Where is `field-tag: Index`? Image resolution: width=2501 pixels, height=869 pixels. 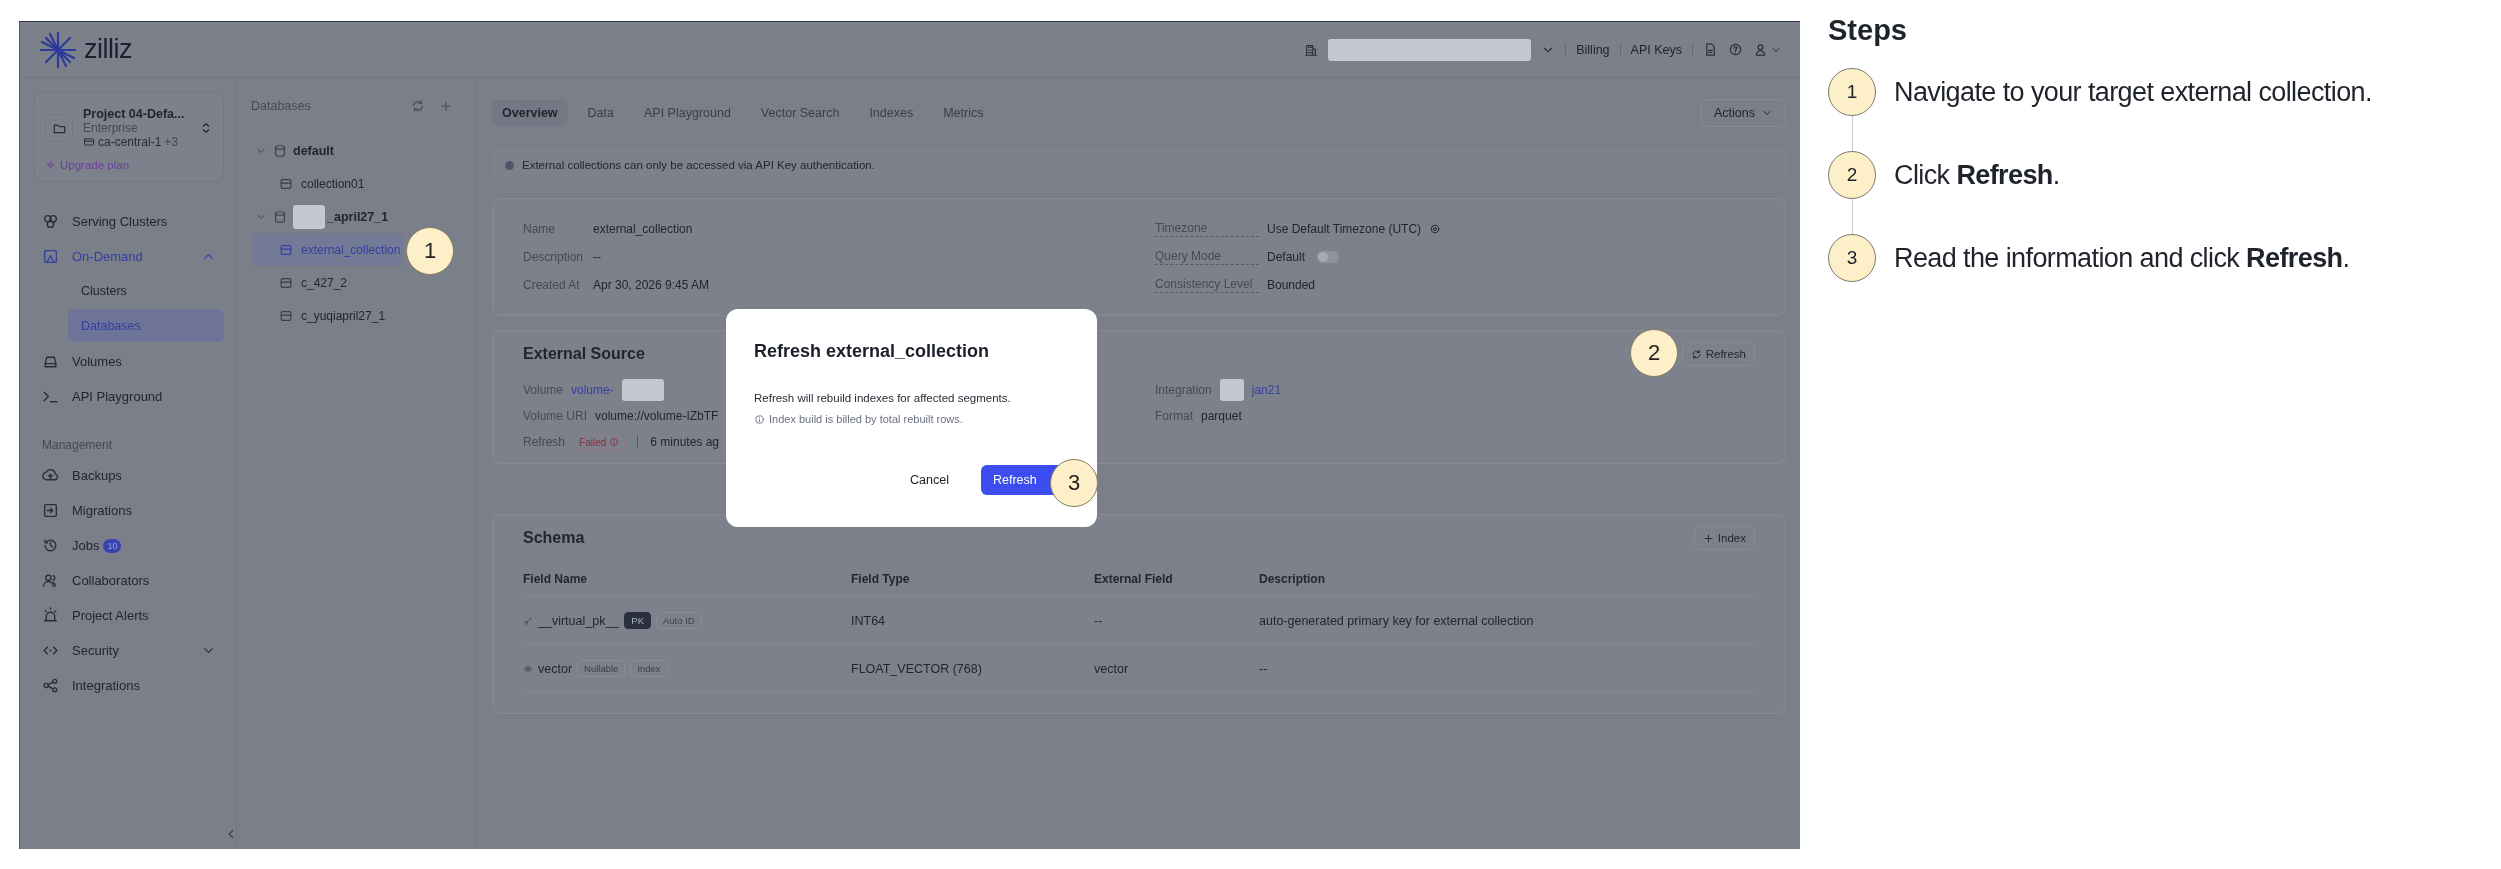 field-tag: Index is located at coordinates (649, 668).